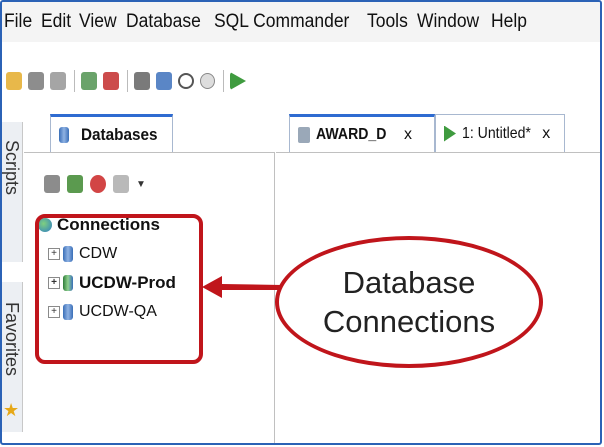 This screenshot has height=447, width=604. What do you see at coordinates (281, 22) in the screenshot?
I see `menu-sql-commander: SQL Commander` at bounding box center [281, 22].